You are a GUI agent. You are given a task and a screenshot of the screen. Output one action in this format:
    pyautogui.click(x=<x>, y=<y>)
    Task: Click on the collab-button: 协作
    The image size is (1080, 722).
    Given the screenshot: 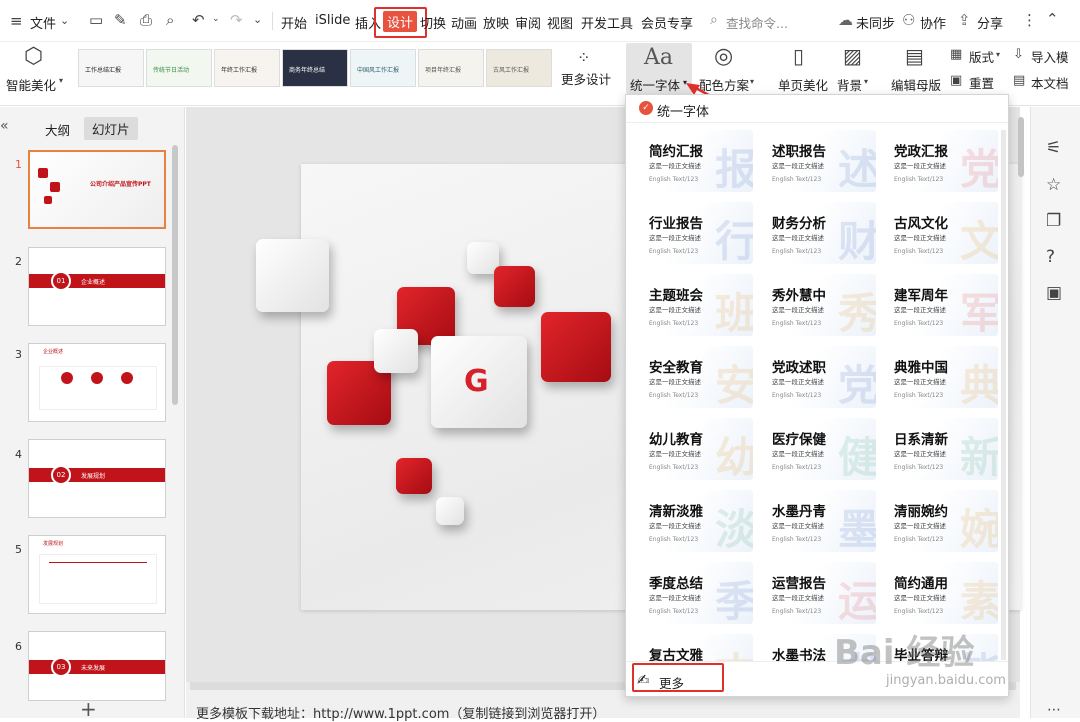 What is the action you would take?
    pyautogui.click(x=933, y=22)
    